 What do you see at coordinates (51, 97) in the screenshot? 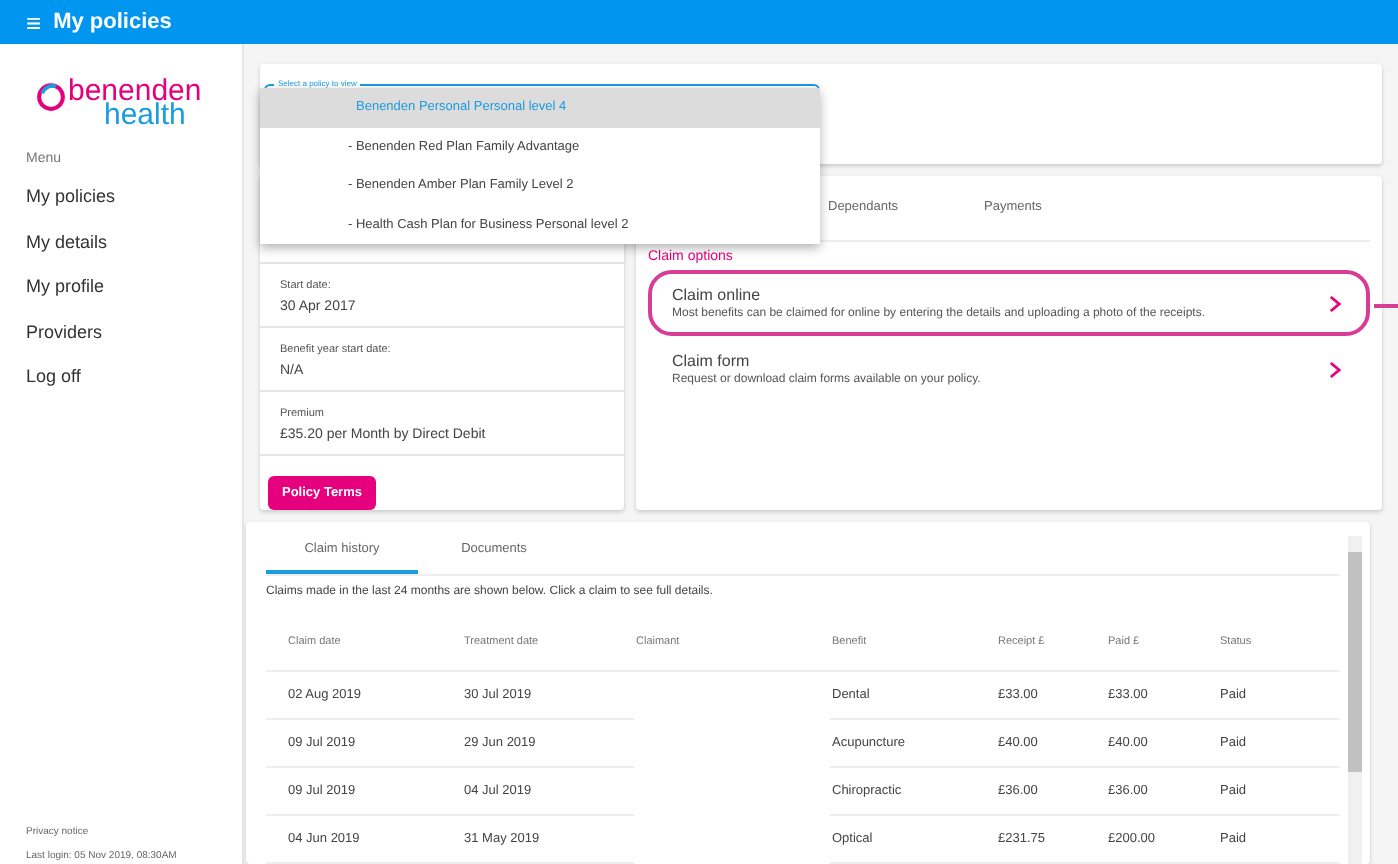
I see `logo-ring-icon` at bounding box center [51, 97].